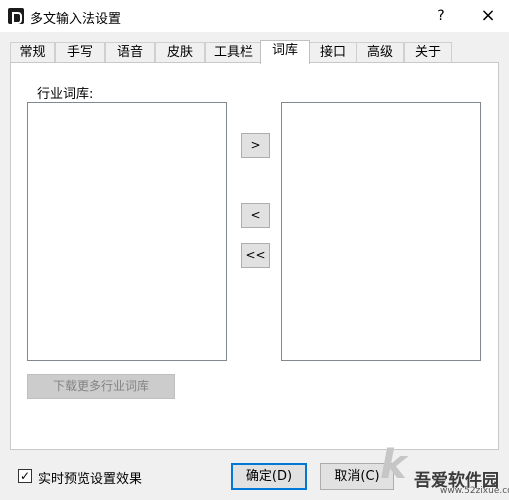  Describe the element at coordinates (444, 470) in the screenshot. I see `site-watermark: k 吾爱软件园 www.52zixue.com` at that location.